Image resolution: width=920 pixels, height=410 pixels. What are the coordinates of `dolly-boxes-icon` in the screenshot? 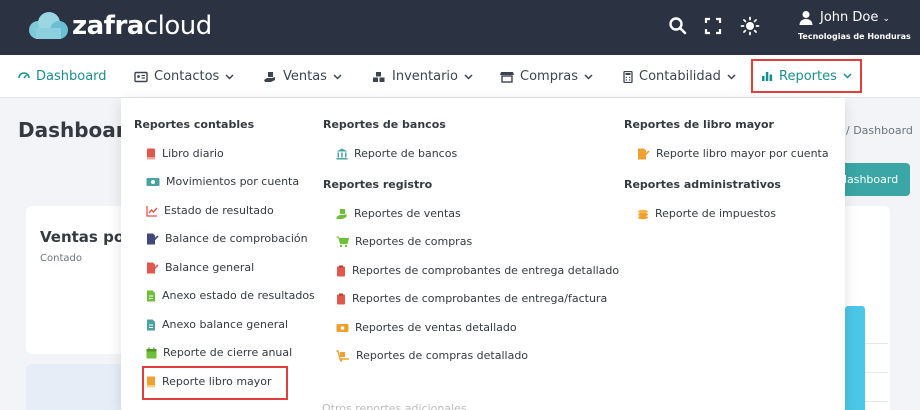 It's located at (342, 355).